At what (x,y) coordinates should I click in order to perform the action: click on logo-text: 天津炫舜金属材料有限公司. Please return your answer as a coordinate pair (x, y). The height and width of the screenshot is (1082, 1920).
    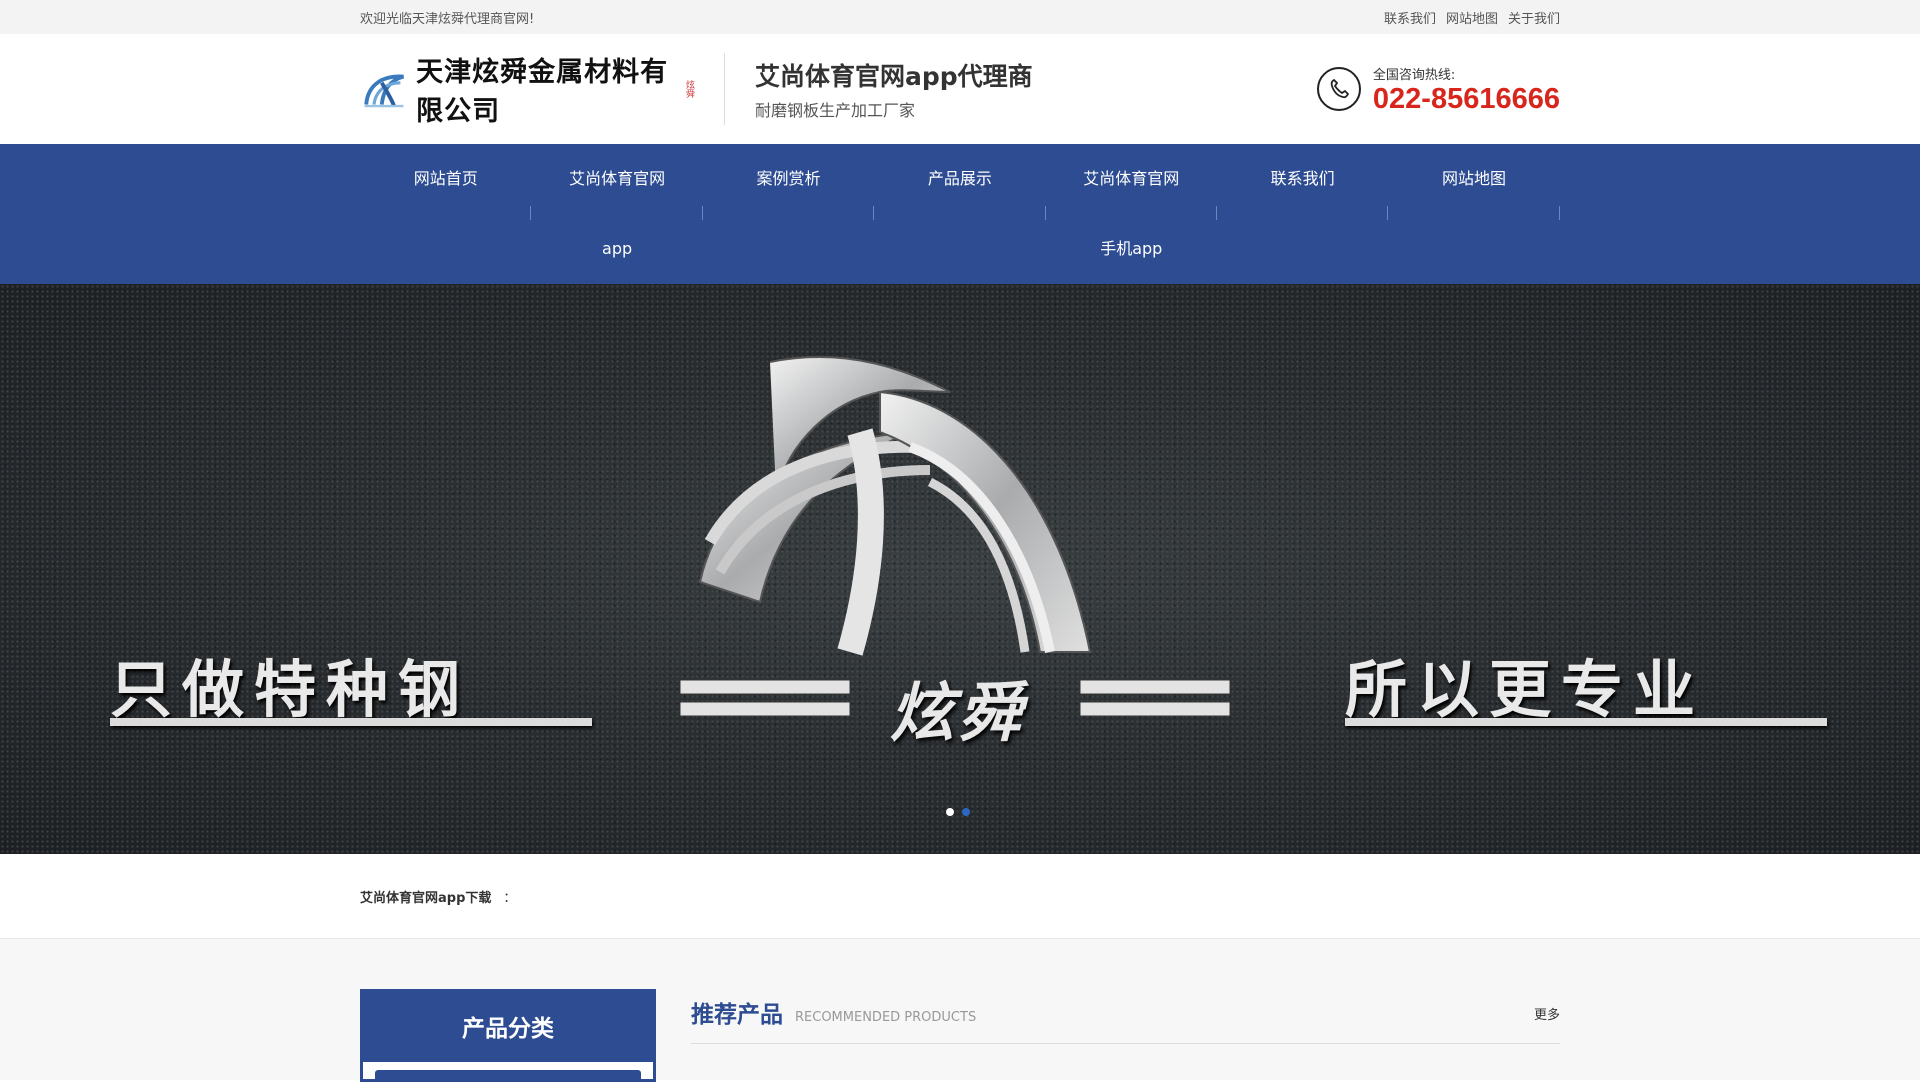
    Looking at the image, I should click on (542, 92).